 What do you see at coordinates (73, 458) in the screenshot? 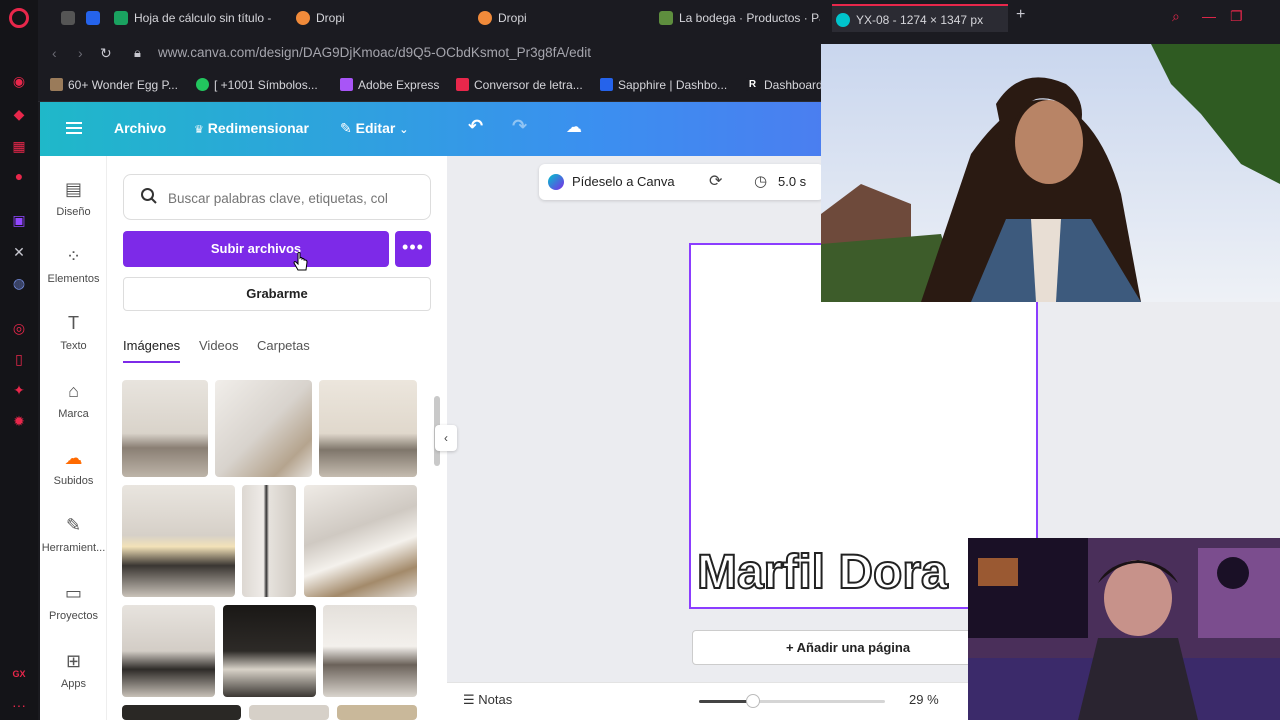
I see `cloud-upload-icon: ☁` at bounding box center [73, 458].